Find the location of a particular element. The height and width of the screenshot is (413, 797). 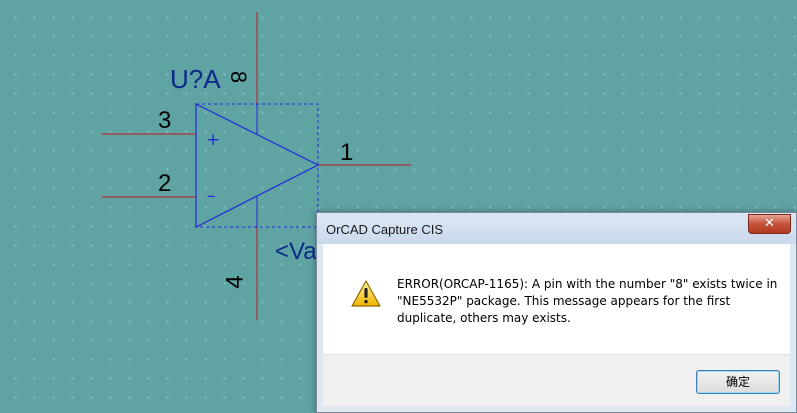

dialog-title: OrCAD Capture CIS is located at coordinates (385, 229).